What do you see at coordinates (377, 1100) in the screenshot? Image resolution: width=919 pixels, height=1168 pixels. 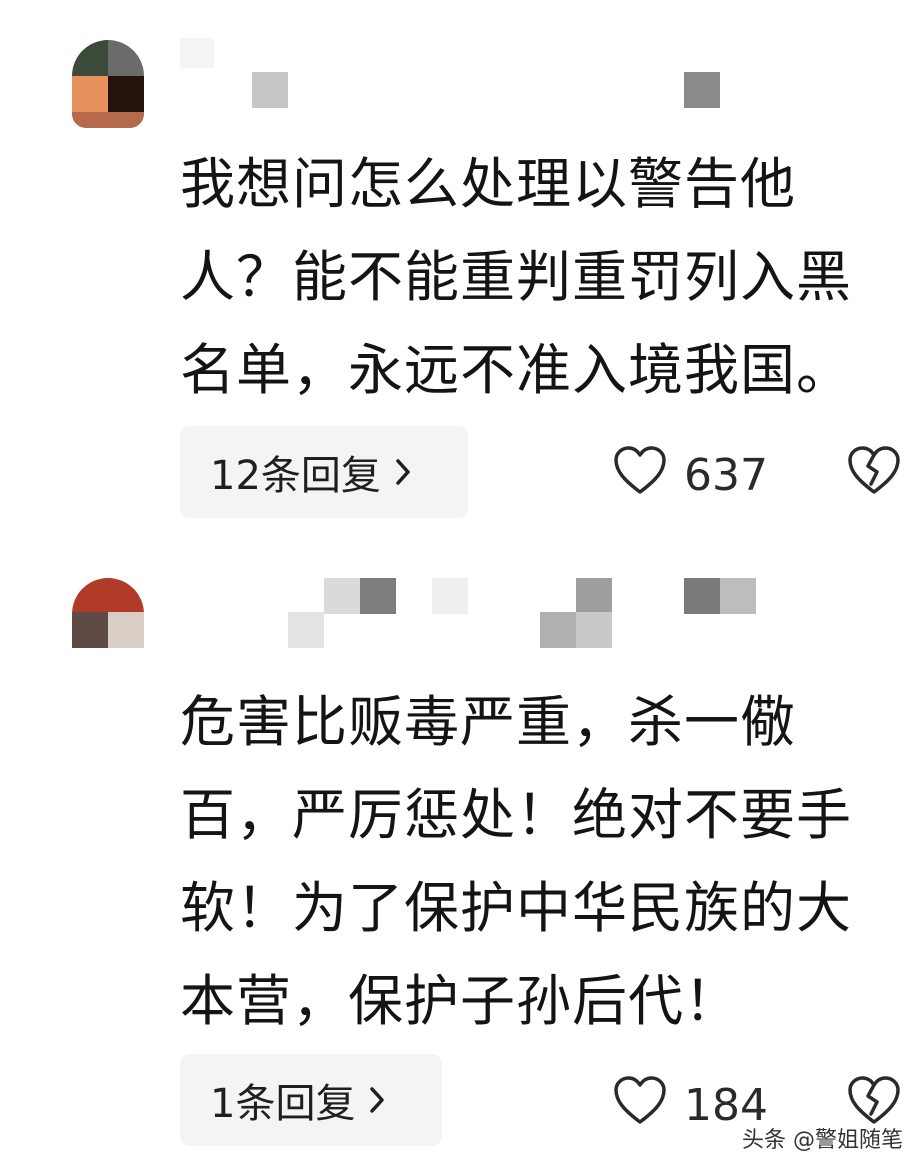 I see `chevron-right-icon` at bounding box center [377, 1100].